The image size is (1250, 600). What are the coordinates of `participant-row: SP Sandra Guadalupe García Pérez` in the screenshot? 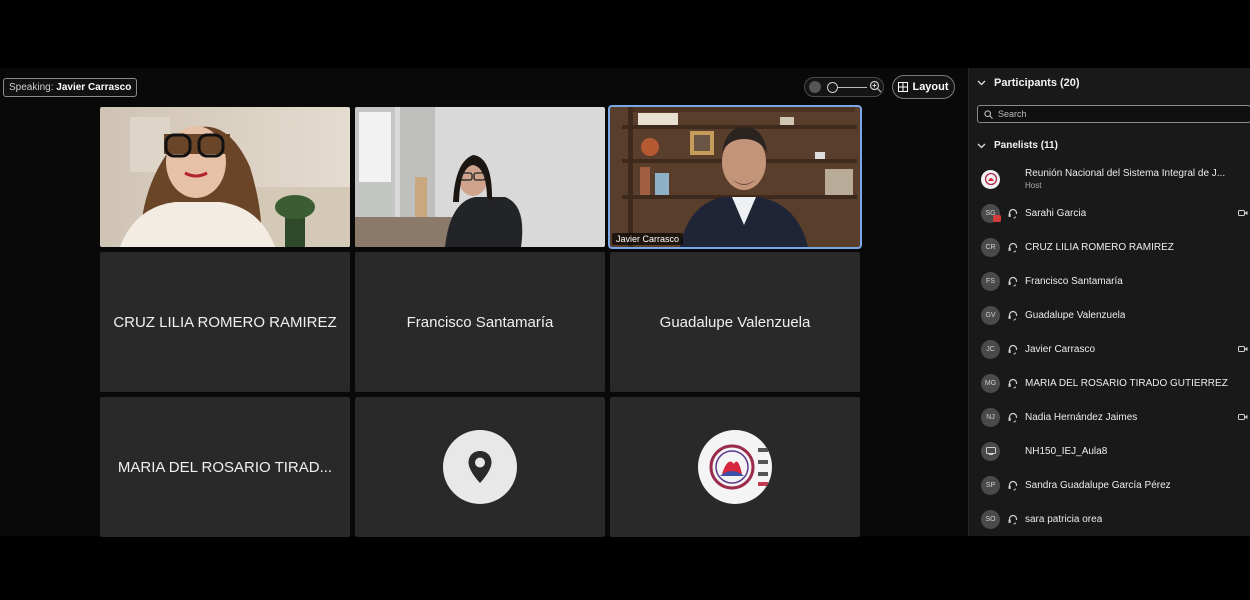 It's located at (1109, 485).